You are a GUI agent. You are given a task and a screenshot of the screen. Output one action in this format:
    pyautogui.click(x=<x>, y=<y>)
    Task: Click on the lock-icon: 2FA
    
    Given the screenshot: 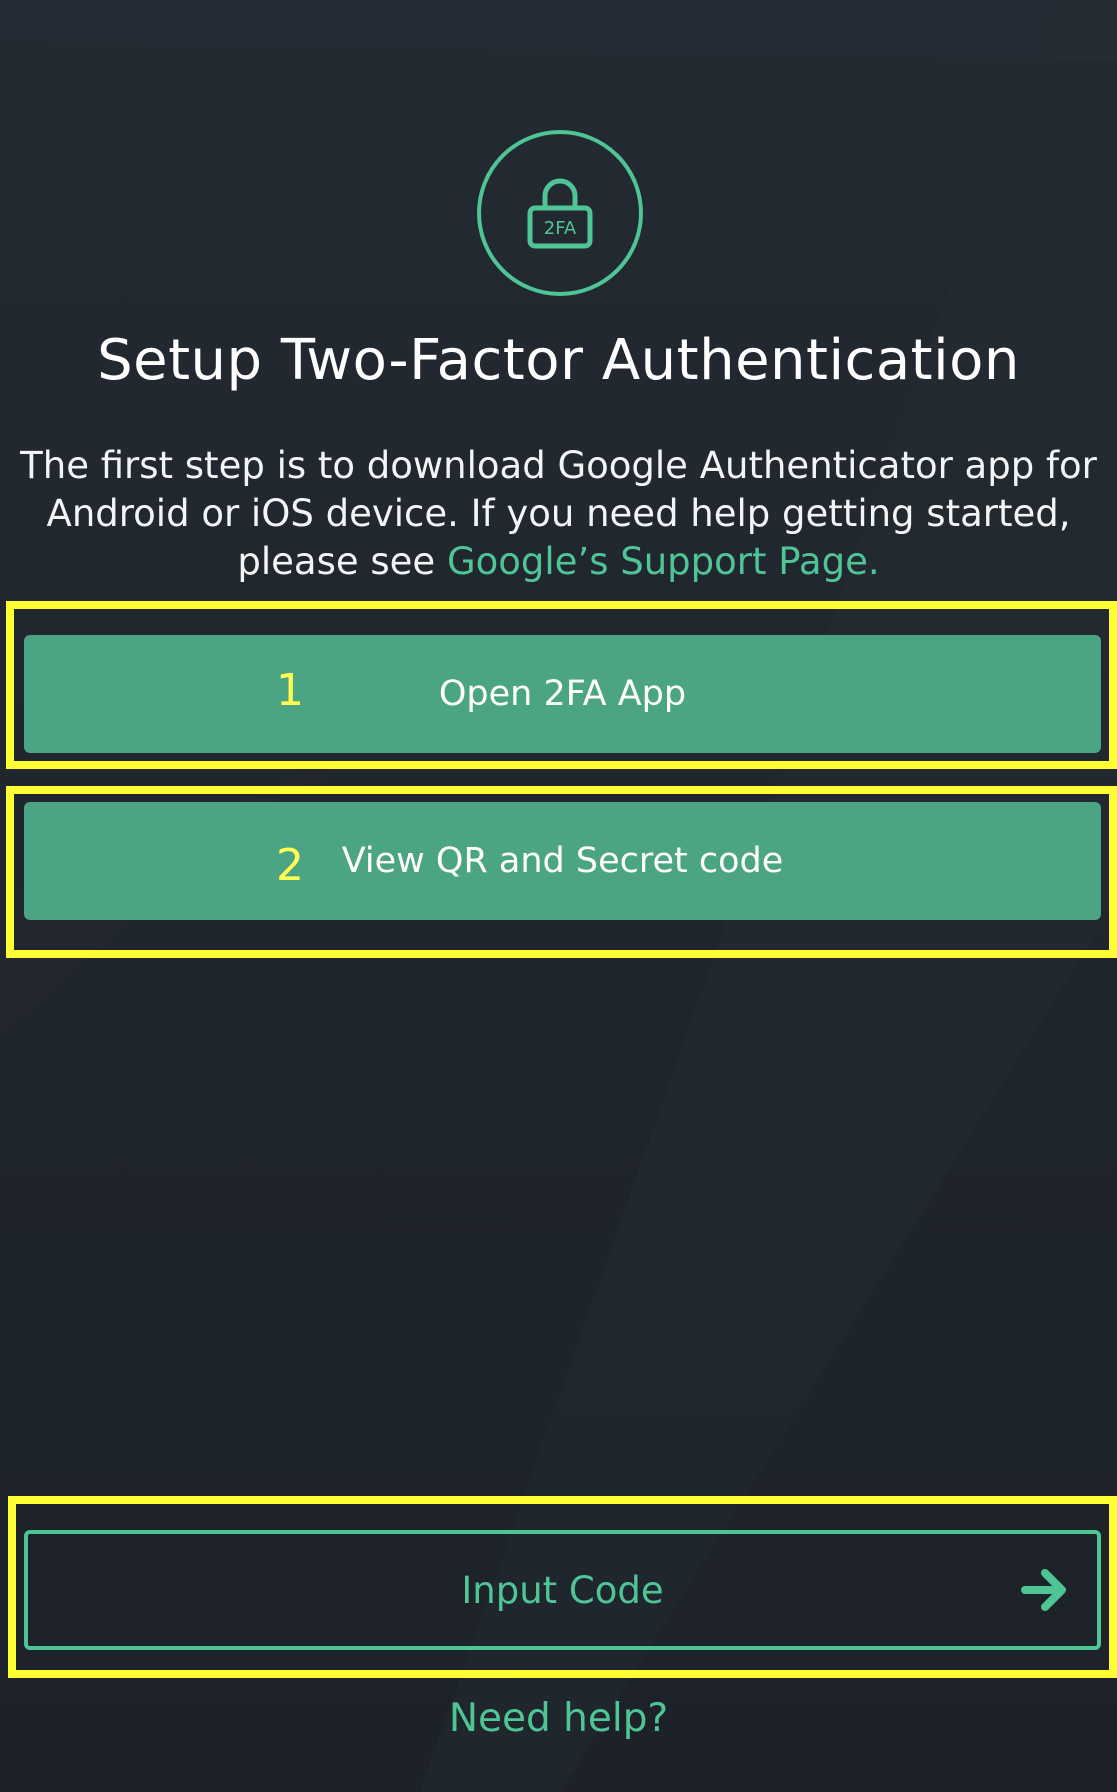 What is the action you would take?
    pyautogui.click(x=560, y=213)
    